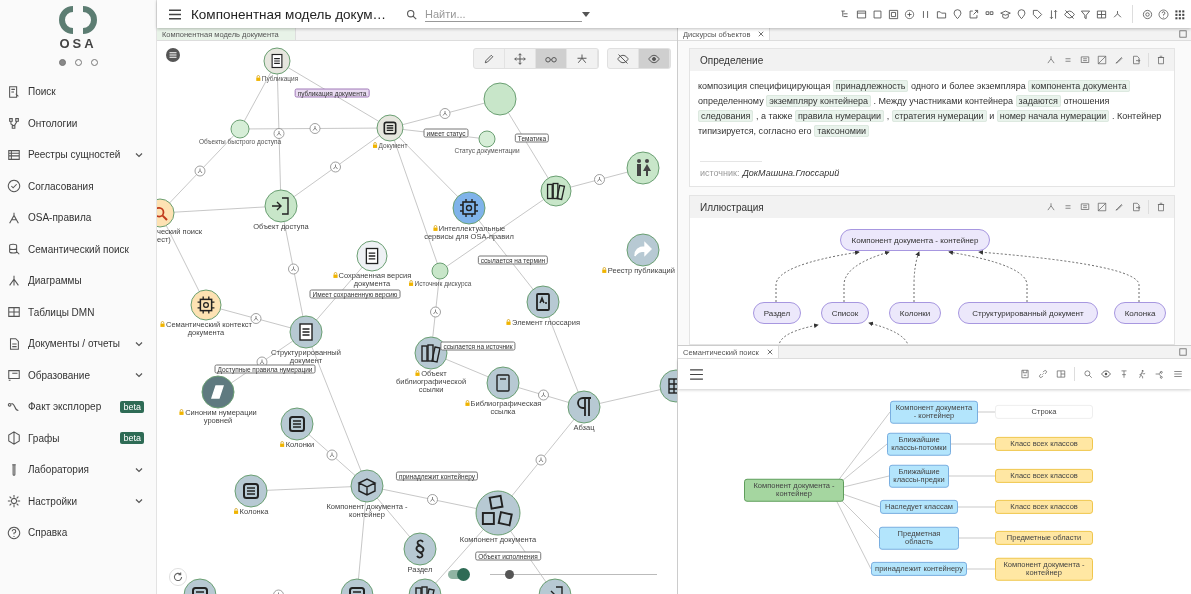 The width and height of the screenshot is (1191, 594). I want to click on pager-dot, so click(62, 62).